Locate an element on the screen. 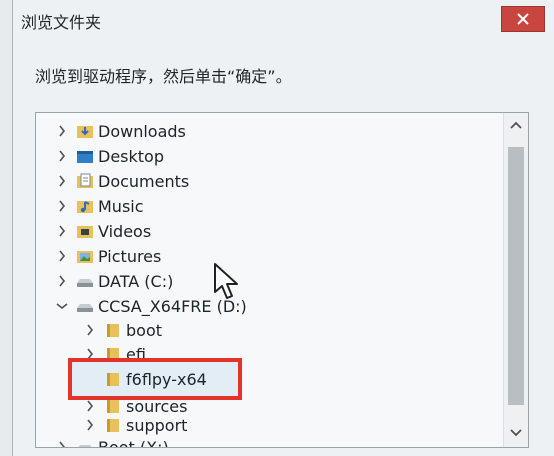 Image resolution: width=554 pixels, height=456 pixels. downloads-folder-icon is located at coordinates (85, 131).